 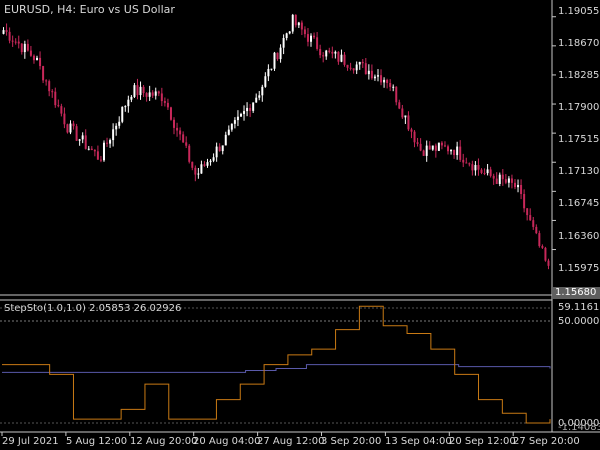 What do you see at coordinates (291, 441) in the screenshot?
I see `time-label: 27 Aug 12:00` at bounding box center [291, 441].